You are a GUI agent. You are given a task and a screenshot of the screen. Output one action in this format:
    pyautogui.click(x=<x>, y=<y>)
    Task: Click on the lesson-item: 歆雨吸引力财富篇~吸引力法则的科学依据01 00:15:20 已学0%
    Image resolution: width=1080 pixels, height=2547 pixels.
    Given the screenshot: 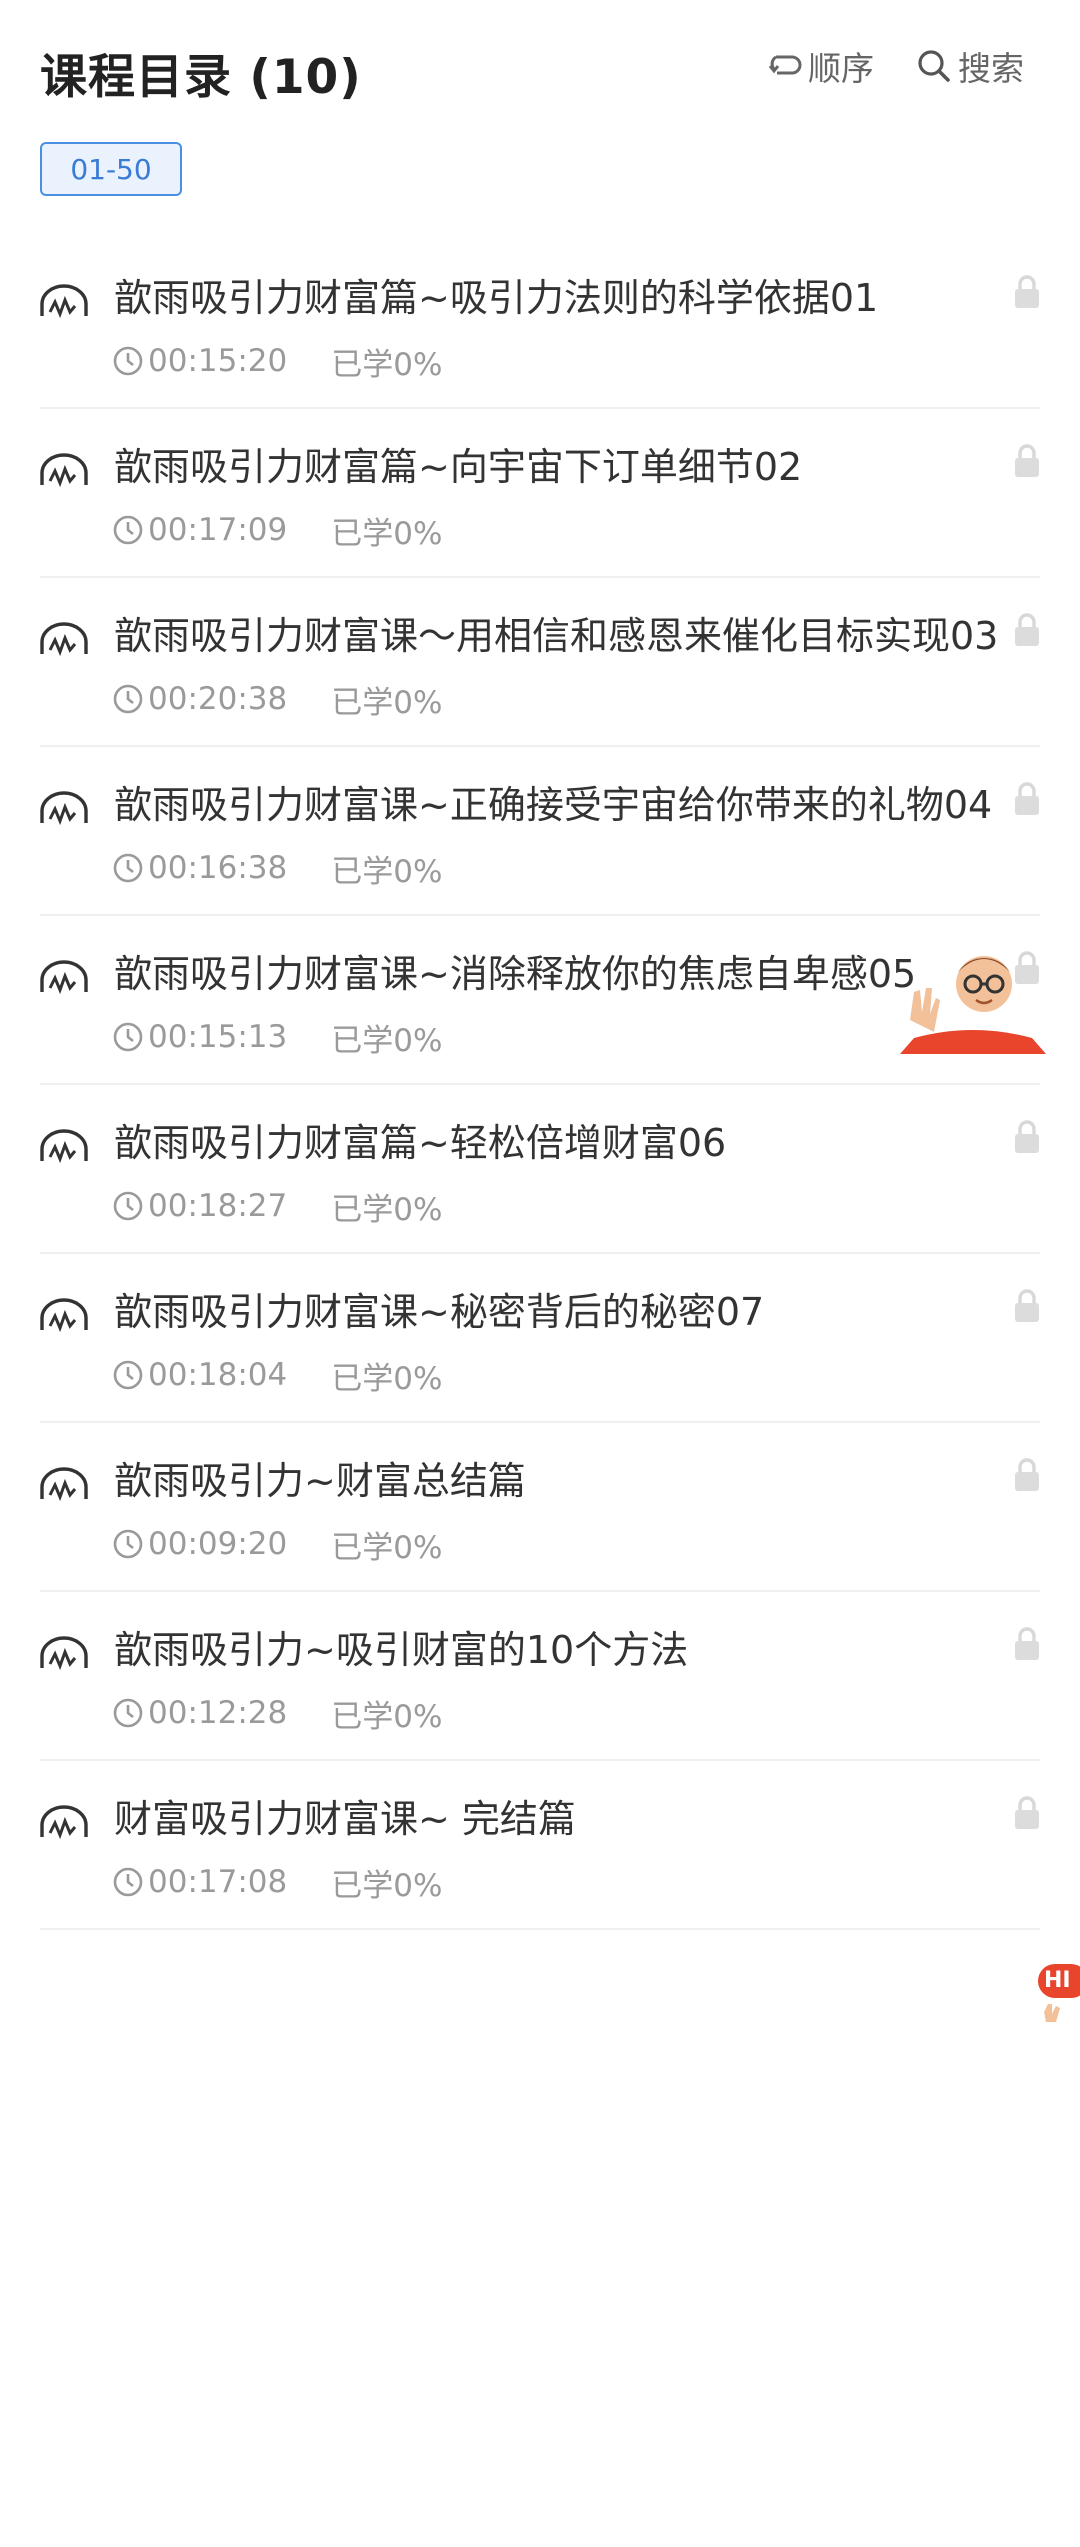 What is the action you would take?
    pyautogui.click(x=540, y=324)
    